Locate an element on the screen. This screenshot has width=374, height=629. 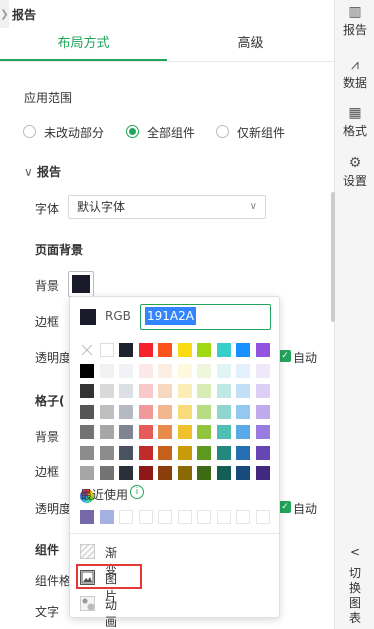
scroll-thumb is located at coordinates (333, 257).